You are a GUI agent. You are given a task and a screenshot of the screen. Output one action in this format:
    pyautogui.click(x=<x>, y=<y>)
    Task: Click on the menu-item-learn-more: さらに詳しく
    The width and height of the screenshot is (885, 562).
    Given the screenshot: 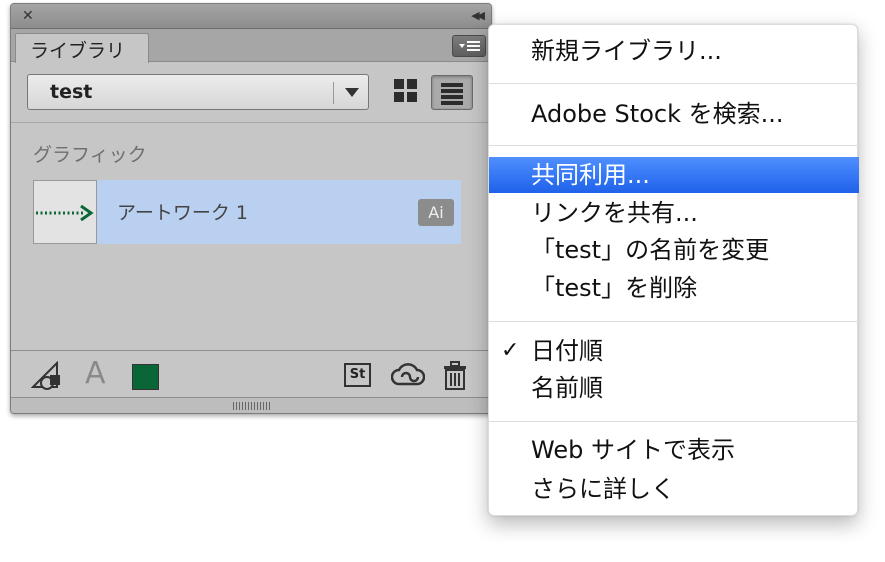 What is the action you would take?
    pyautogui.click(x=674, y=489)
    